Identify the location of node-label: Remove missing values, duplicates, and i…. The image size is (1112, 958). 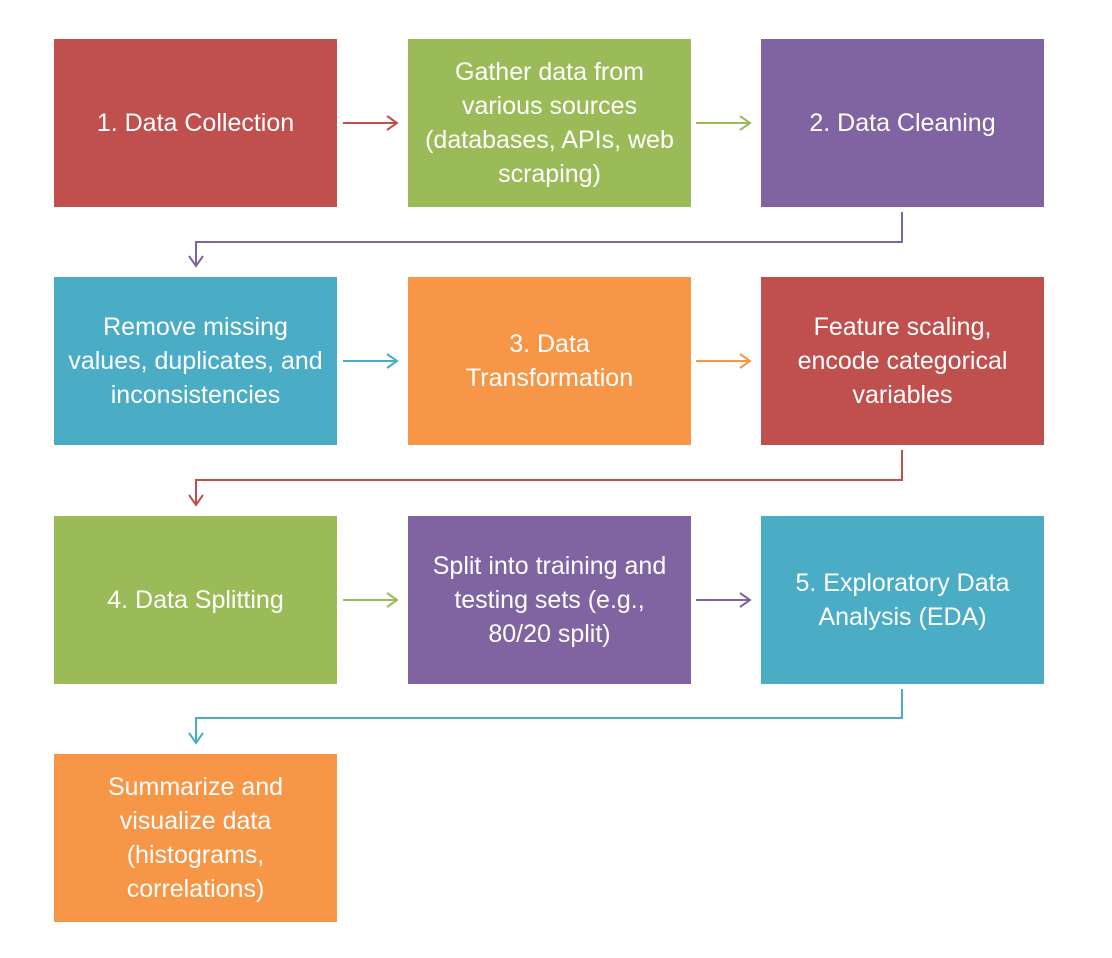
(195, 361).